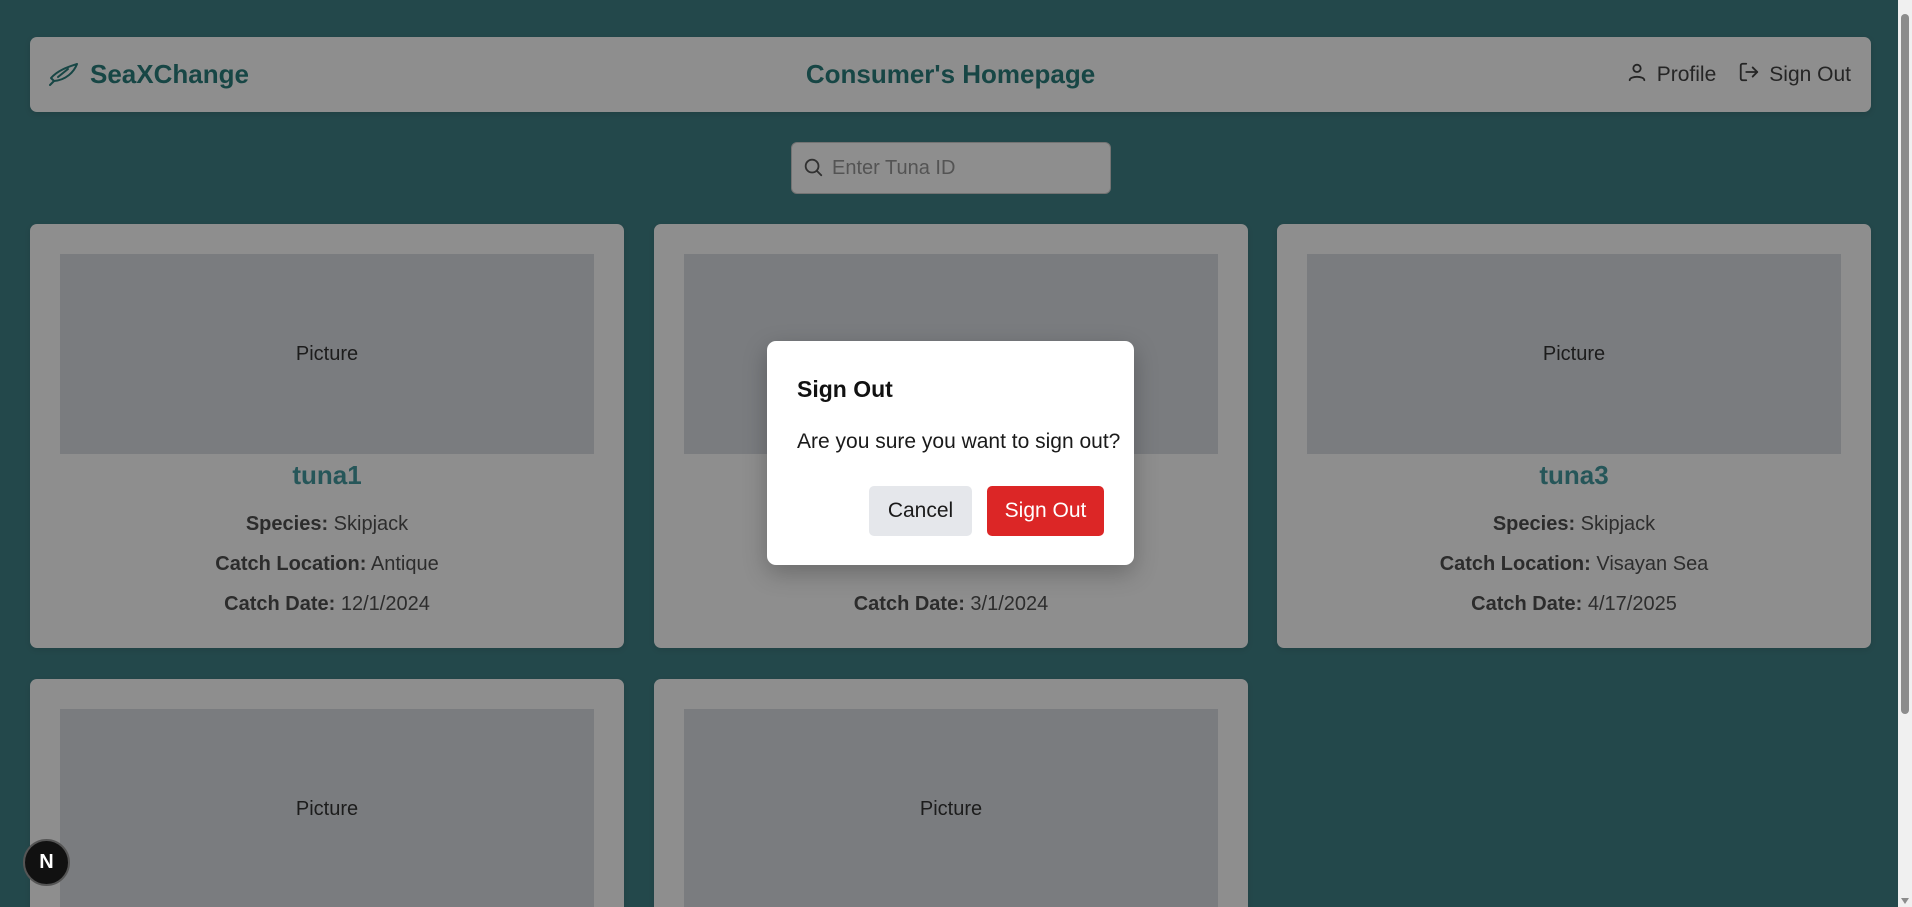 Image resolution: width=1912 pixels, height=907 pixels. I want to click on dialog-title: Sign Out, so click(845, 389).